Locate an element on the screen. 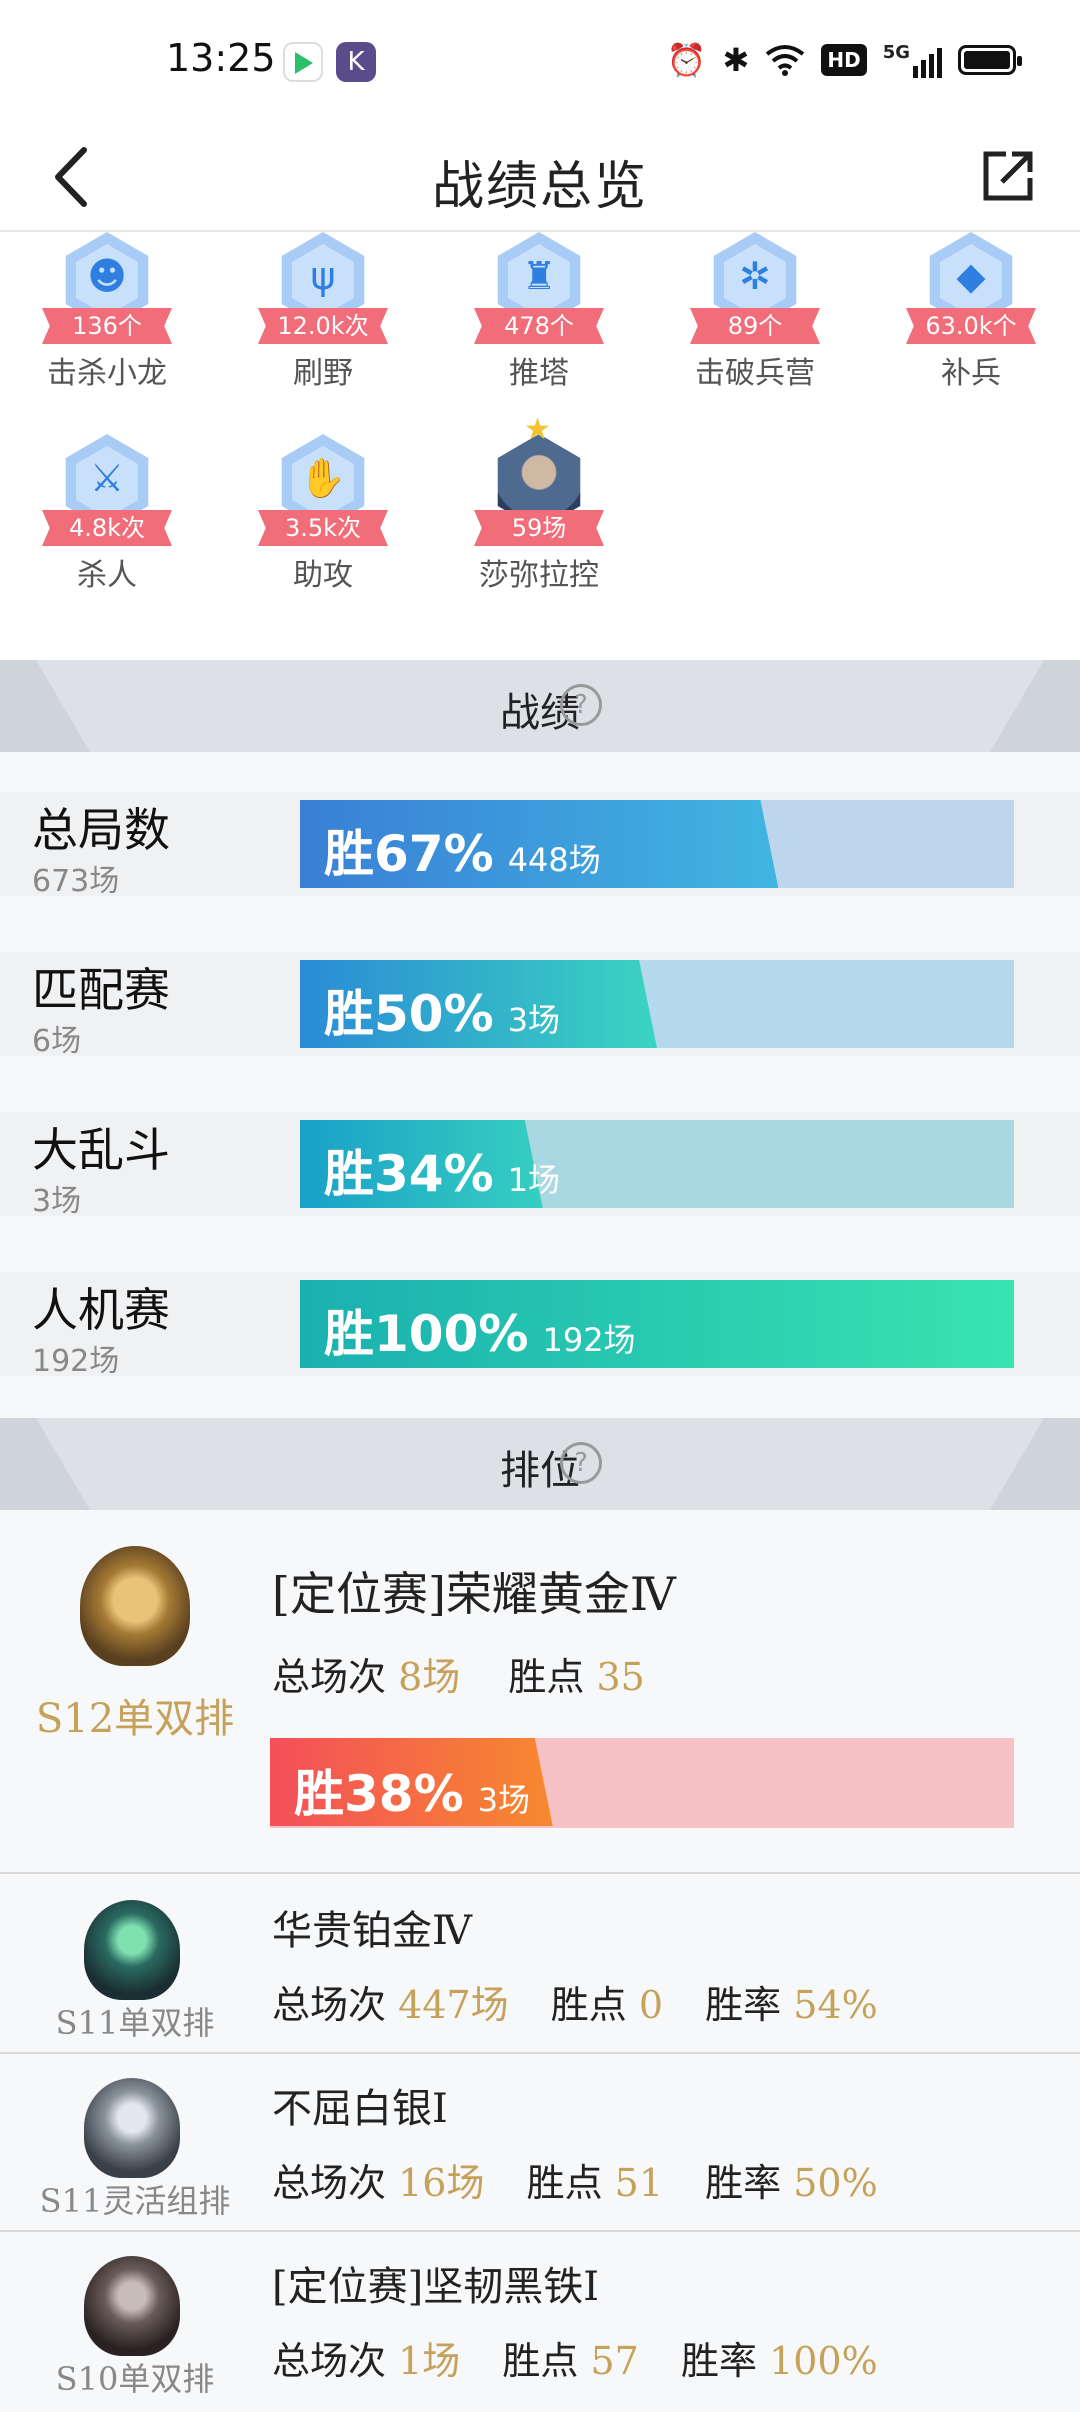 The width and height of the screenshot is (1080, 2412). stat-barracks: ✲ 89个 击破兵营 is located at coordinates (755, 312).